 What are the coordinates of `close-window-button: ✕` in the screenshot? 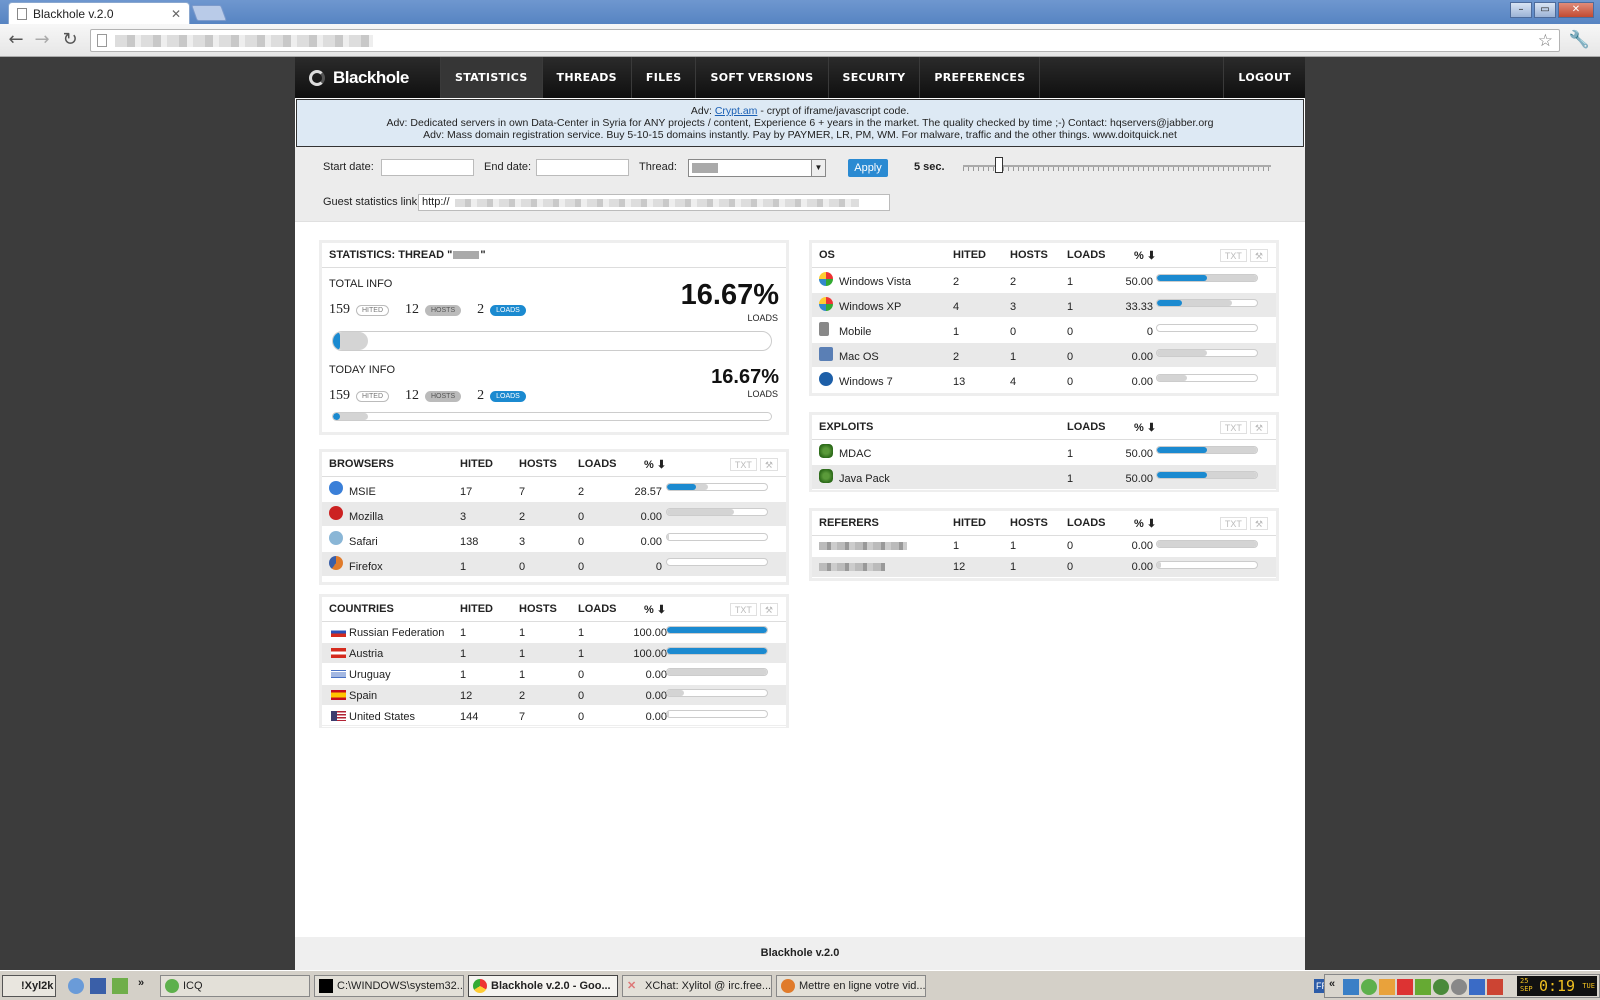 It's located at (1576, 10).